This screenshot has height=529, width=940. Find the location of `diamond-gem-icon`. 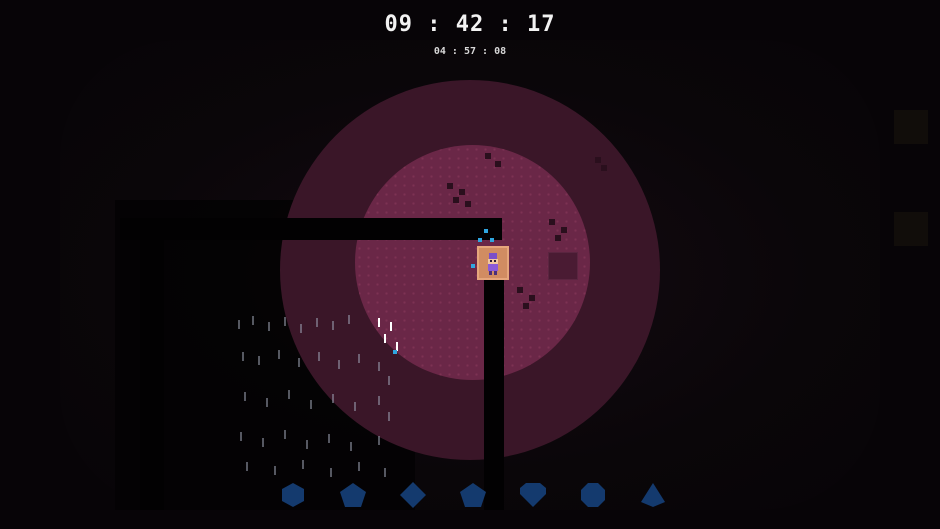

diamond-gem-icon is located at coordinates (413, 495).